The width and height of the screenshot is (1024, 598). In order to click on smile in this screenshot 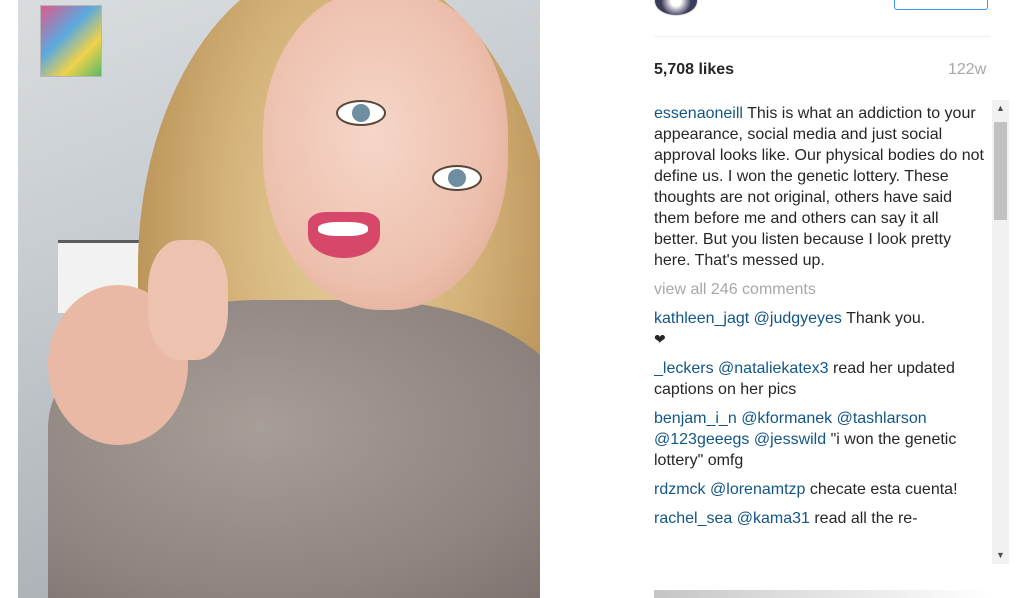, I will do `click(344, 235)`.